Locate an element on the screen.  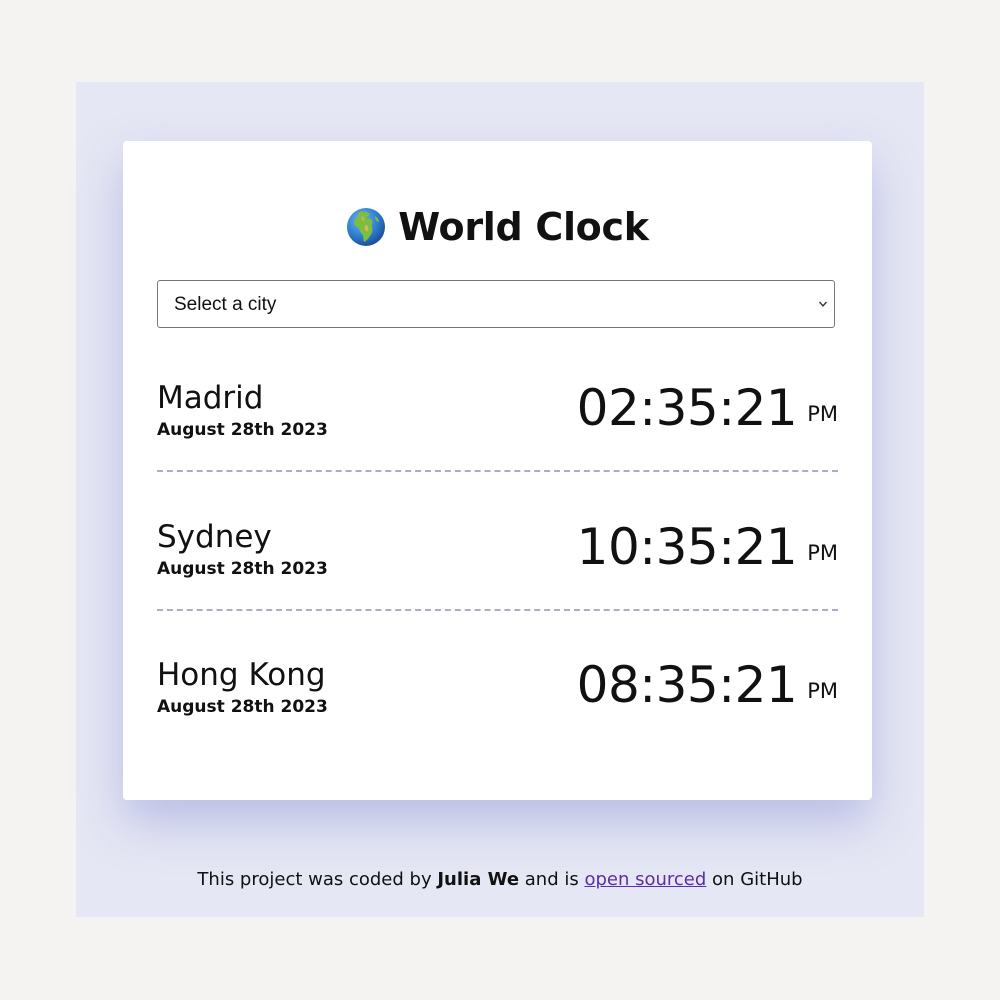
time-value: 10:35:21 is located at coordinates (687, 547).